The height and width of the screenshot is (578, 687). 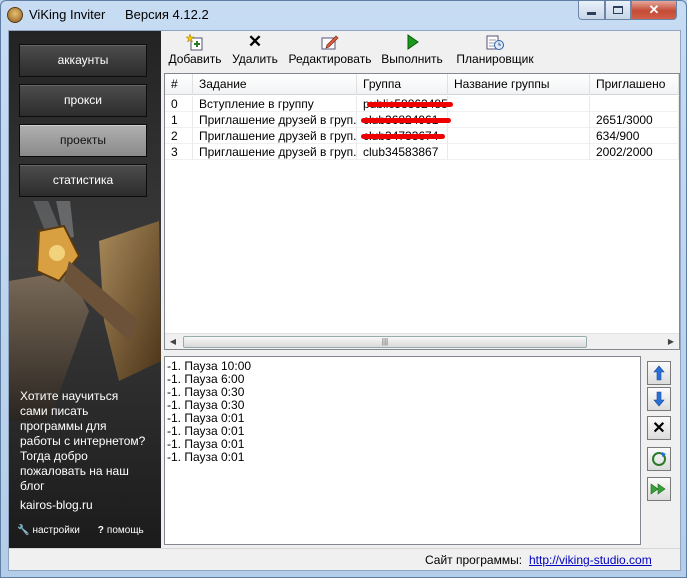 I want to click on maximize-icon, so click(x=618, y=10).